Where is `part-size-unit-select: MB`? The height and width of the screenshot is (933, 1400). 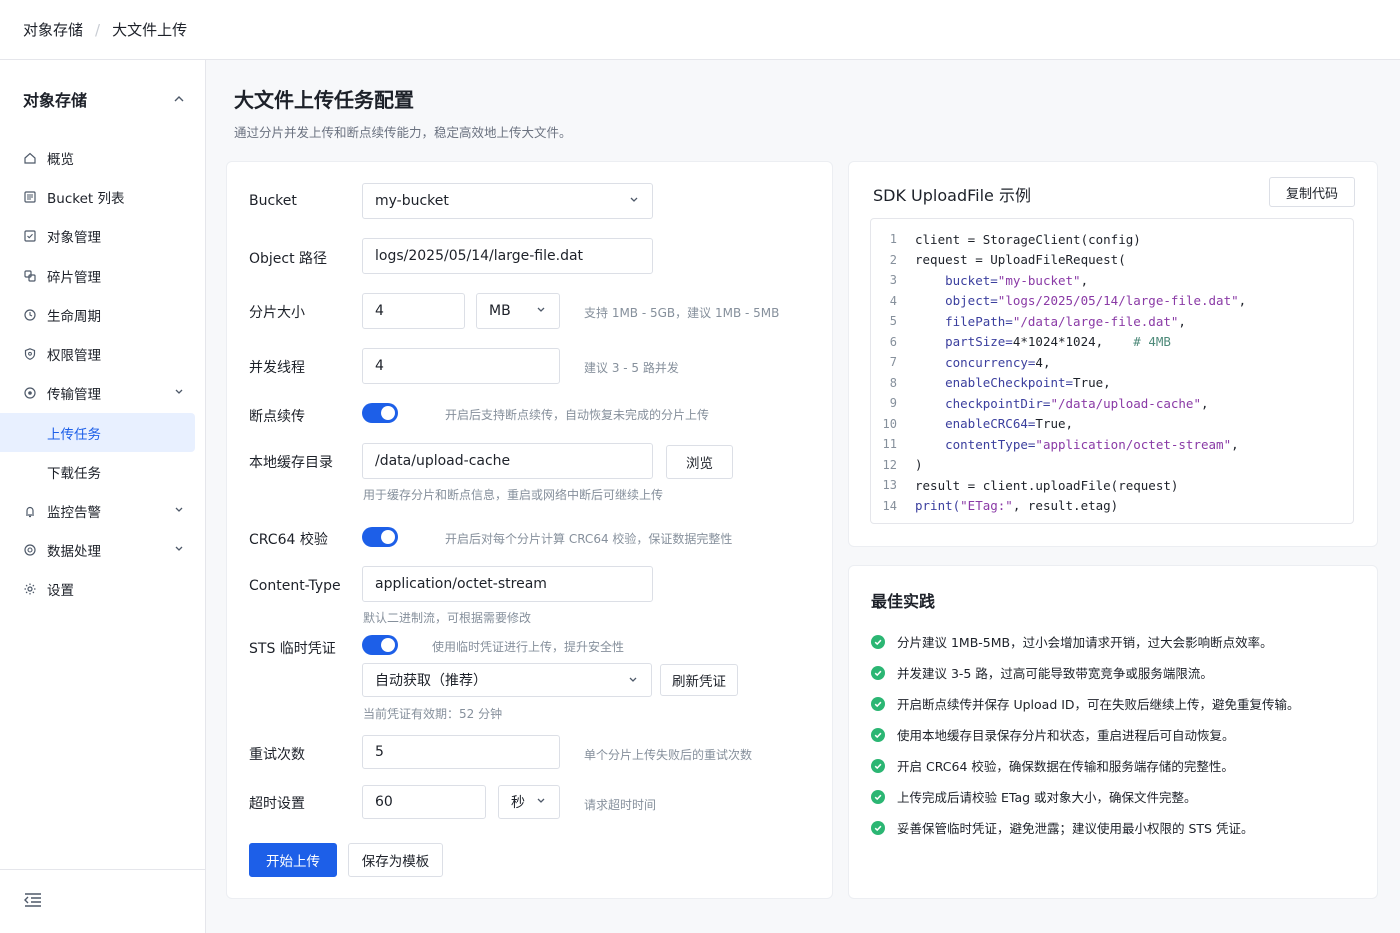 part-size-unit-select: MB is located at coordinates (518, 311).